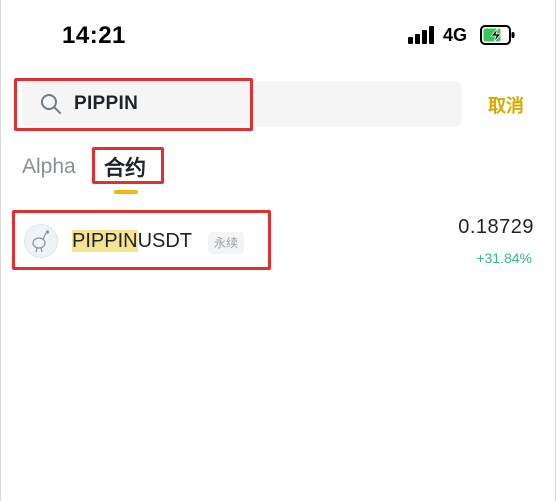 The image size is (556, 501). I want to click on search-icon, so click(51, 104).